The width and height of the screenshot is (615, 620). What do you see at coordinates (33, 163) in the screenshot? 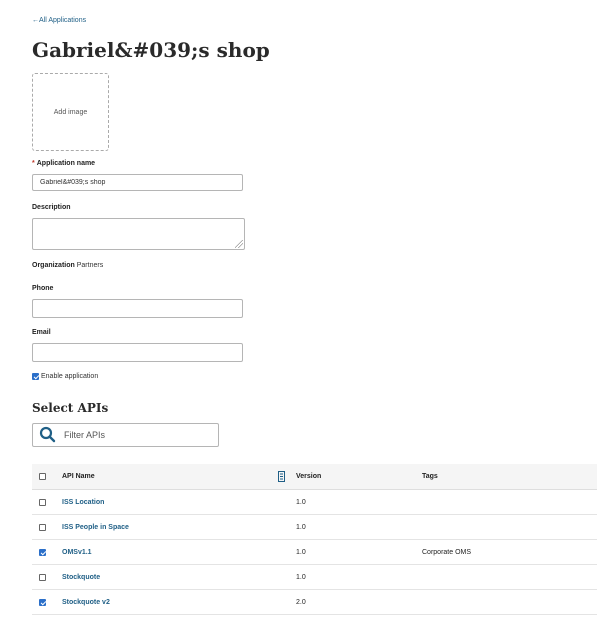
I see `required-marker: *` at bounding box center [33, 163].